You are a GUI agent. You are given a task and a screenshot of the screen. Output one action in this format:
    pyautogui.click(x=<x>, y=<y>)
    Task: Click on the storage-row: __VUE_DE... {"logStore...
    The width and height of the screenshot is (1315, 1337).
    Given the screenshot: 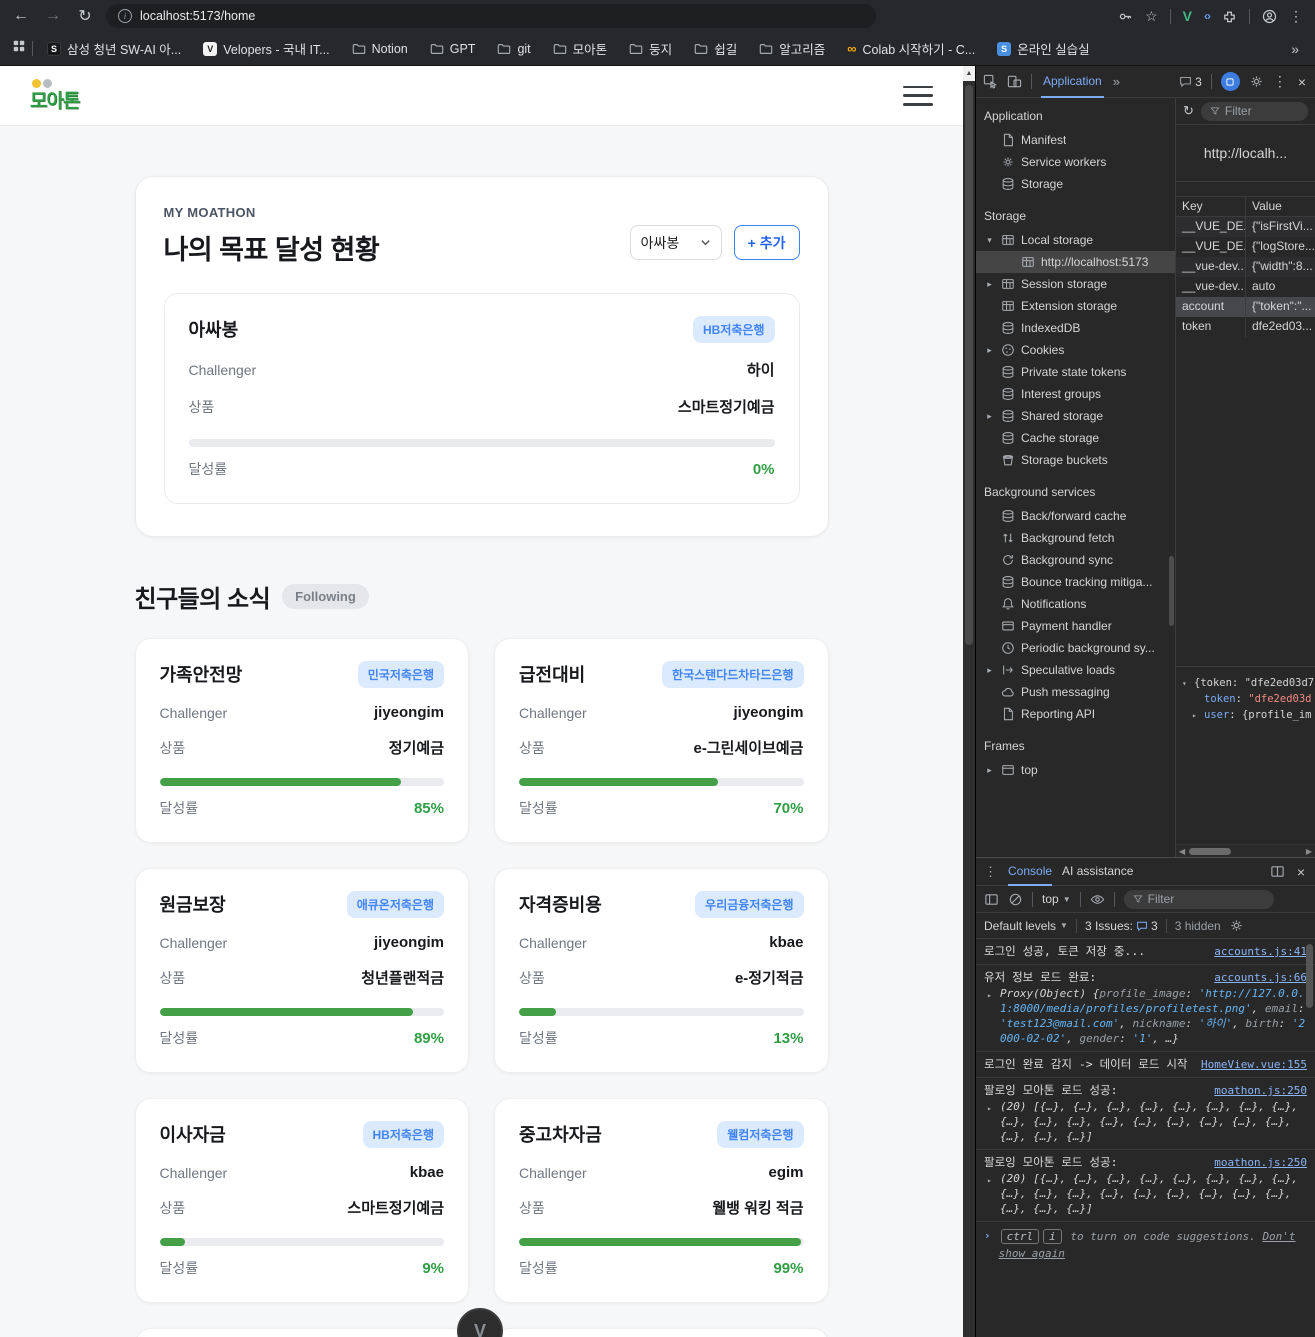 What is the action you would take?
    pyautogui.click(x=1245, y=247)
    